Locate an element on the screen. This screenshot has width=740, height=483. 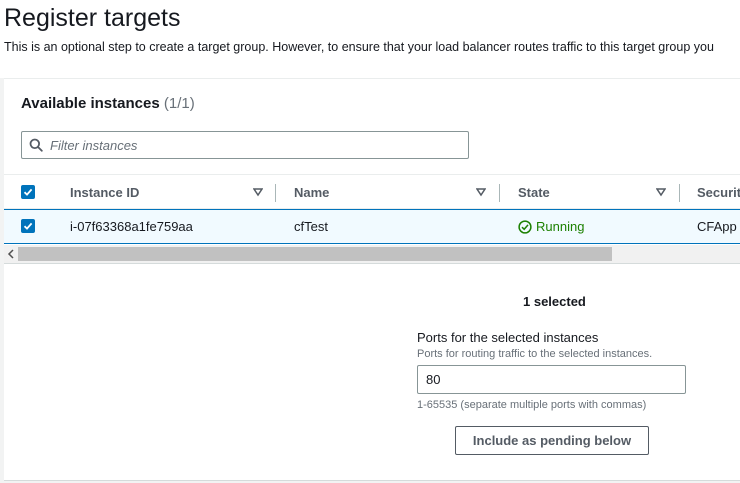
divider is located at coordinates (372, 480).